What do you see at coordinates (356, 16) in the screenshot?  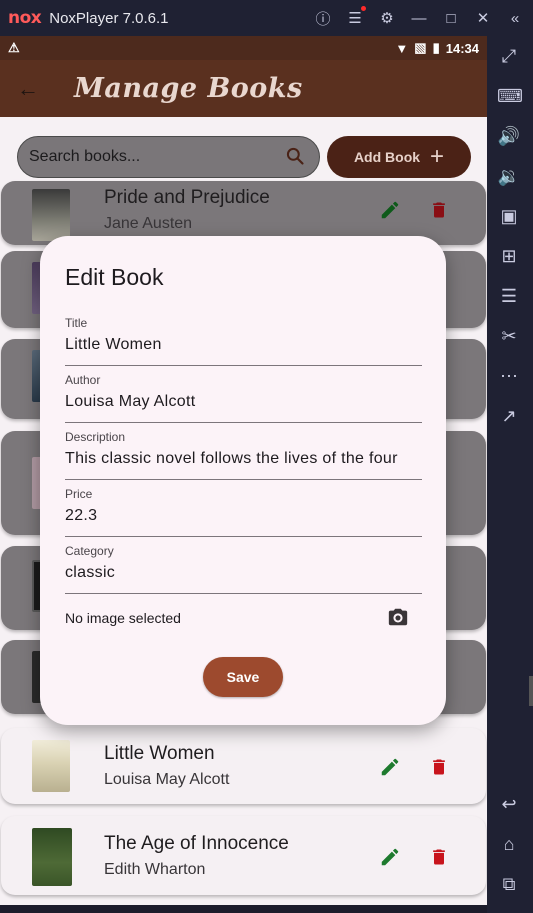 I see `menu-icon: ☰` at bounding box center [356, 16].